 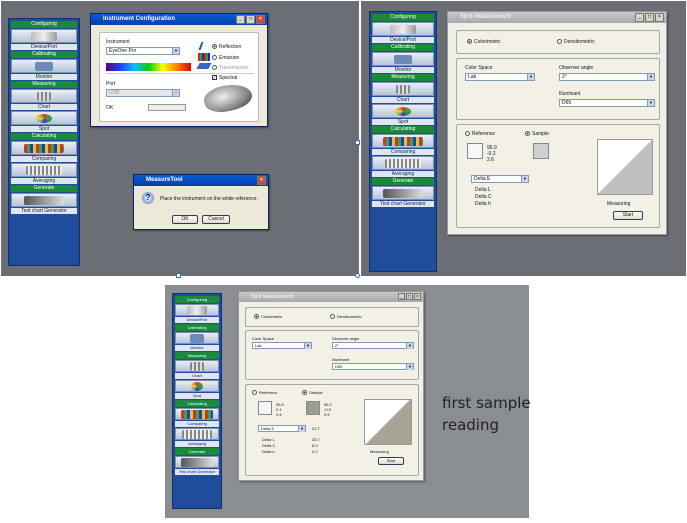 What do you see at coordinates (225, 58) in the screenshot?
I see `emission-option: Emission` at bounding box center [225, 58].